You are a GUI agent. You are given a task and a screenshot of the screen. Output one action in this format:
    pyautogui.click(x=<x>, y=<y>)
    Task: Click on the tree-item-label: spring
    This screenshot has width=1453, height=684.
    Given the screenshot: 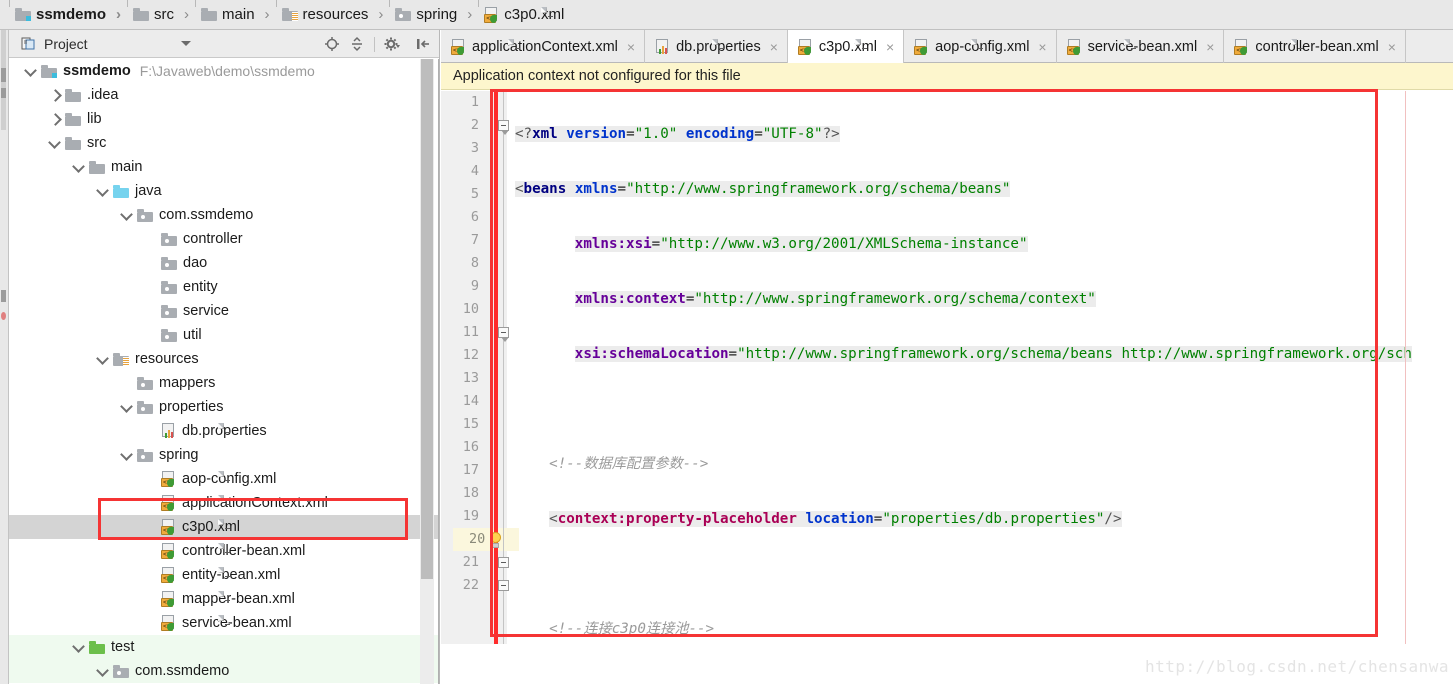 What is the action you would take?
    pyautogui.click(x=179, y=455)
    